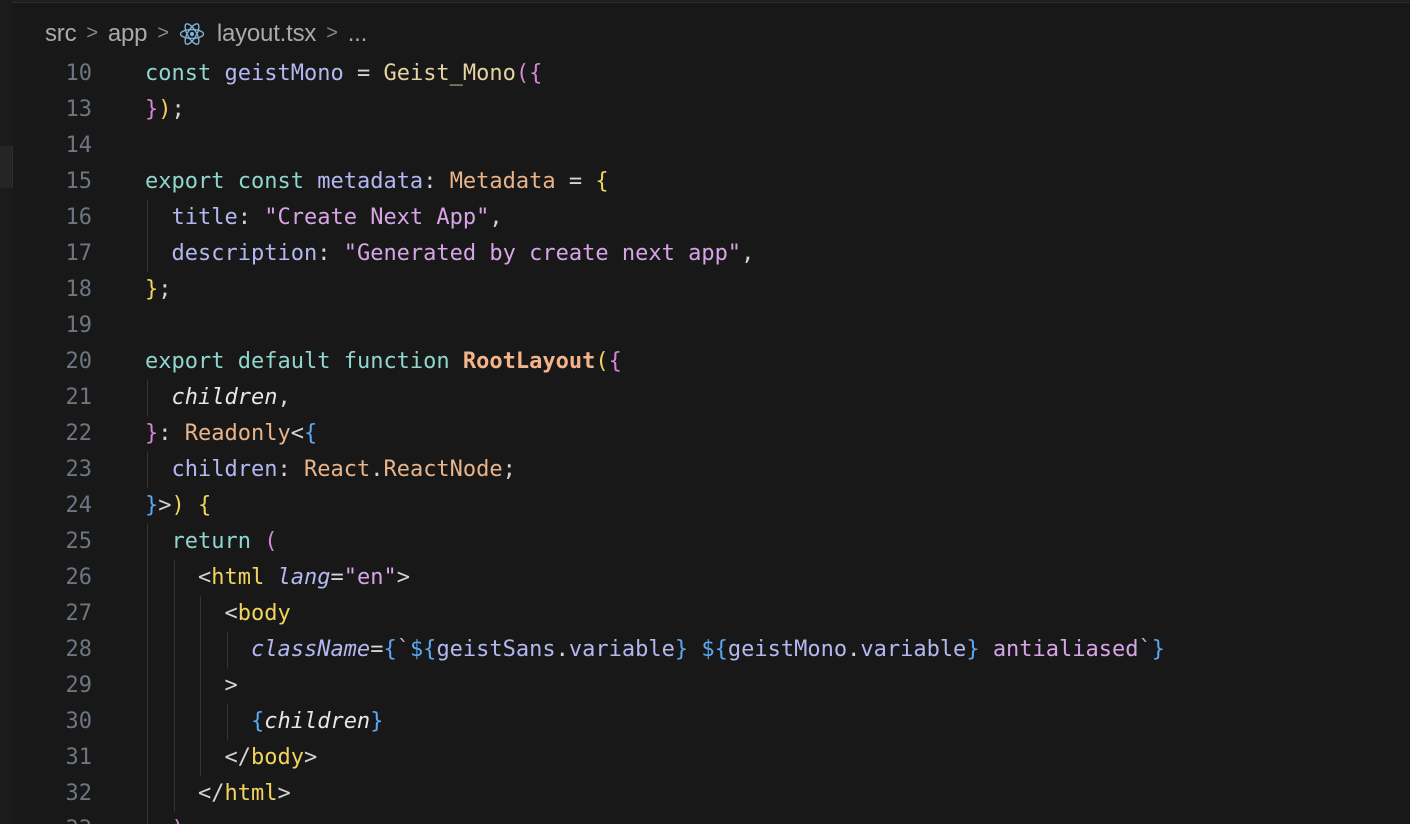  What do you see at coordinates (79, 793) in the screenshot?
I see `line-number: 32` at bounding box center [79, 793].